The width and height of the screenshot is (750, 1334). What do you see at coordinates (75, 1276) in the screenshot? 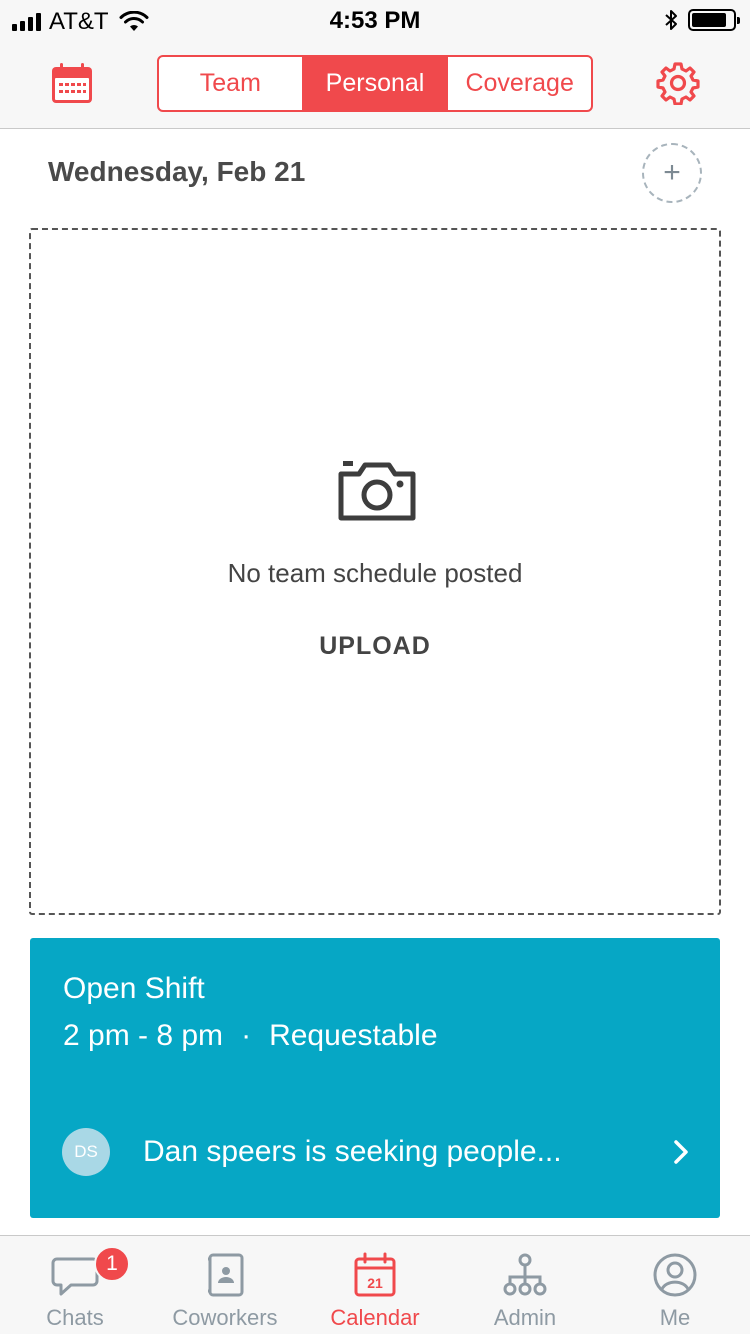
I see `chat-bubble-icon` at bounding box center [75, 1276].